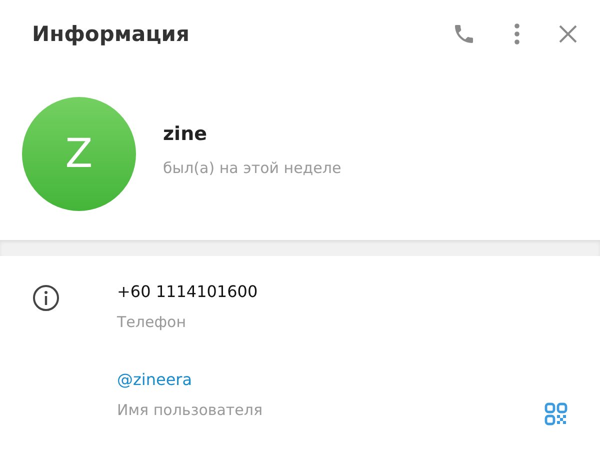  What do you see at coordinates (556, 414) in the screenshot?
I see `qr-code-icon` at bounding box center [556, 414].